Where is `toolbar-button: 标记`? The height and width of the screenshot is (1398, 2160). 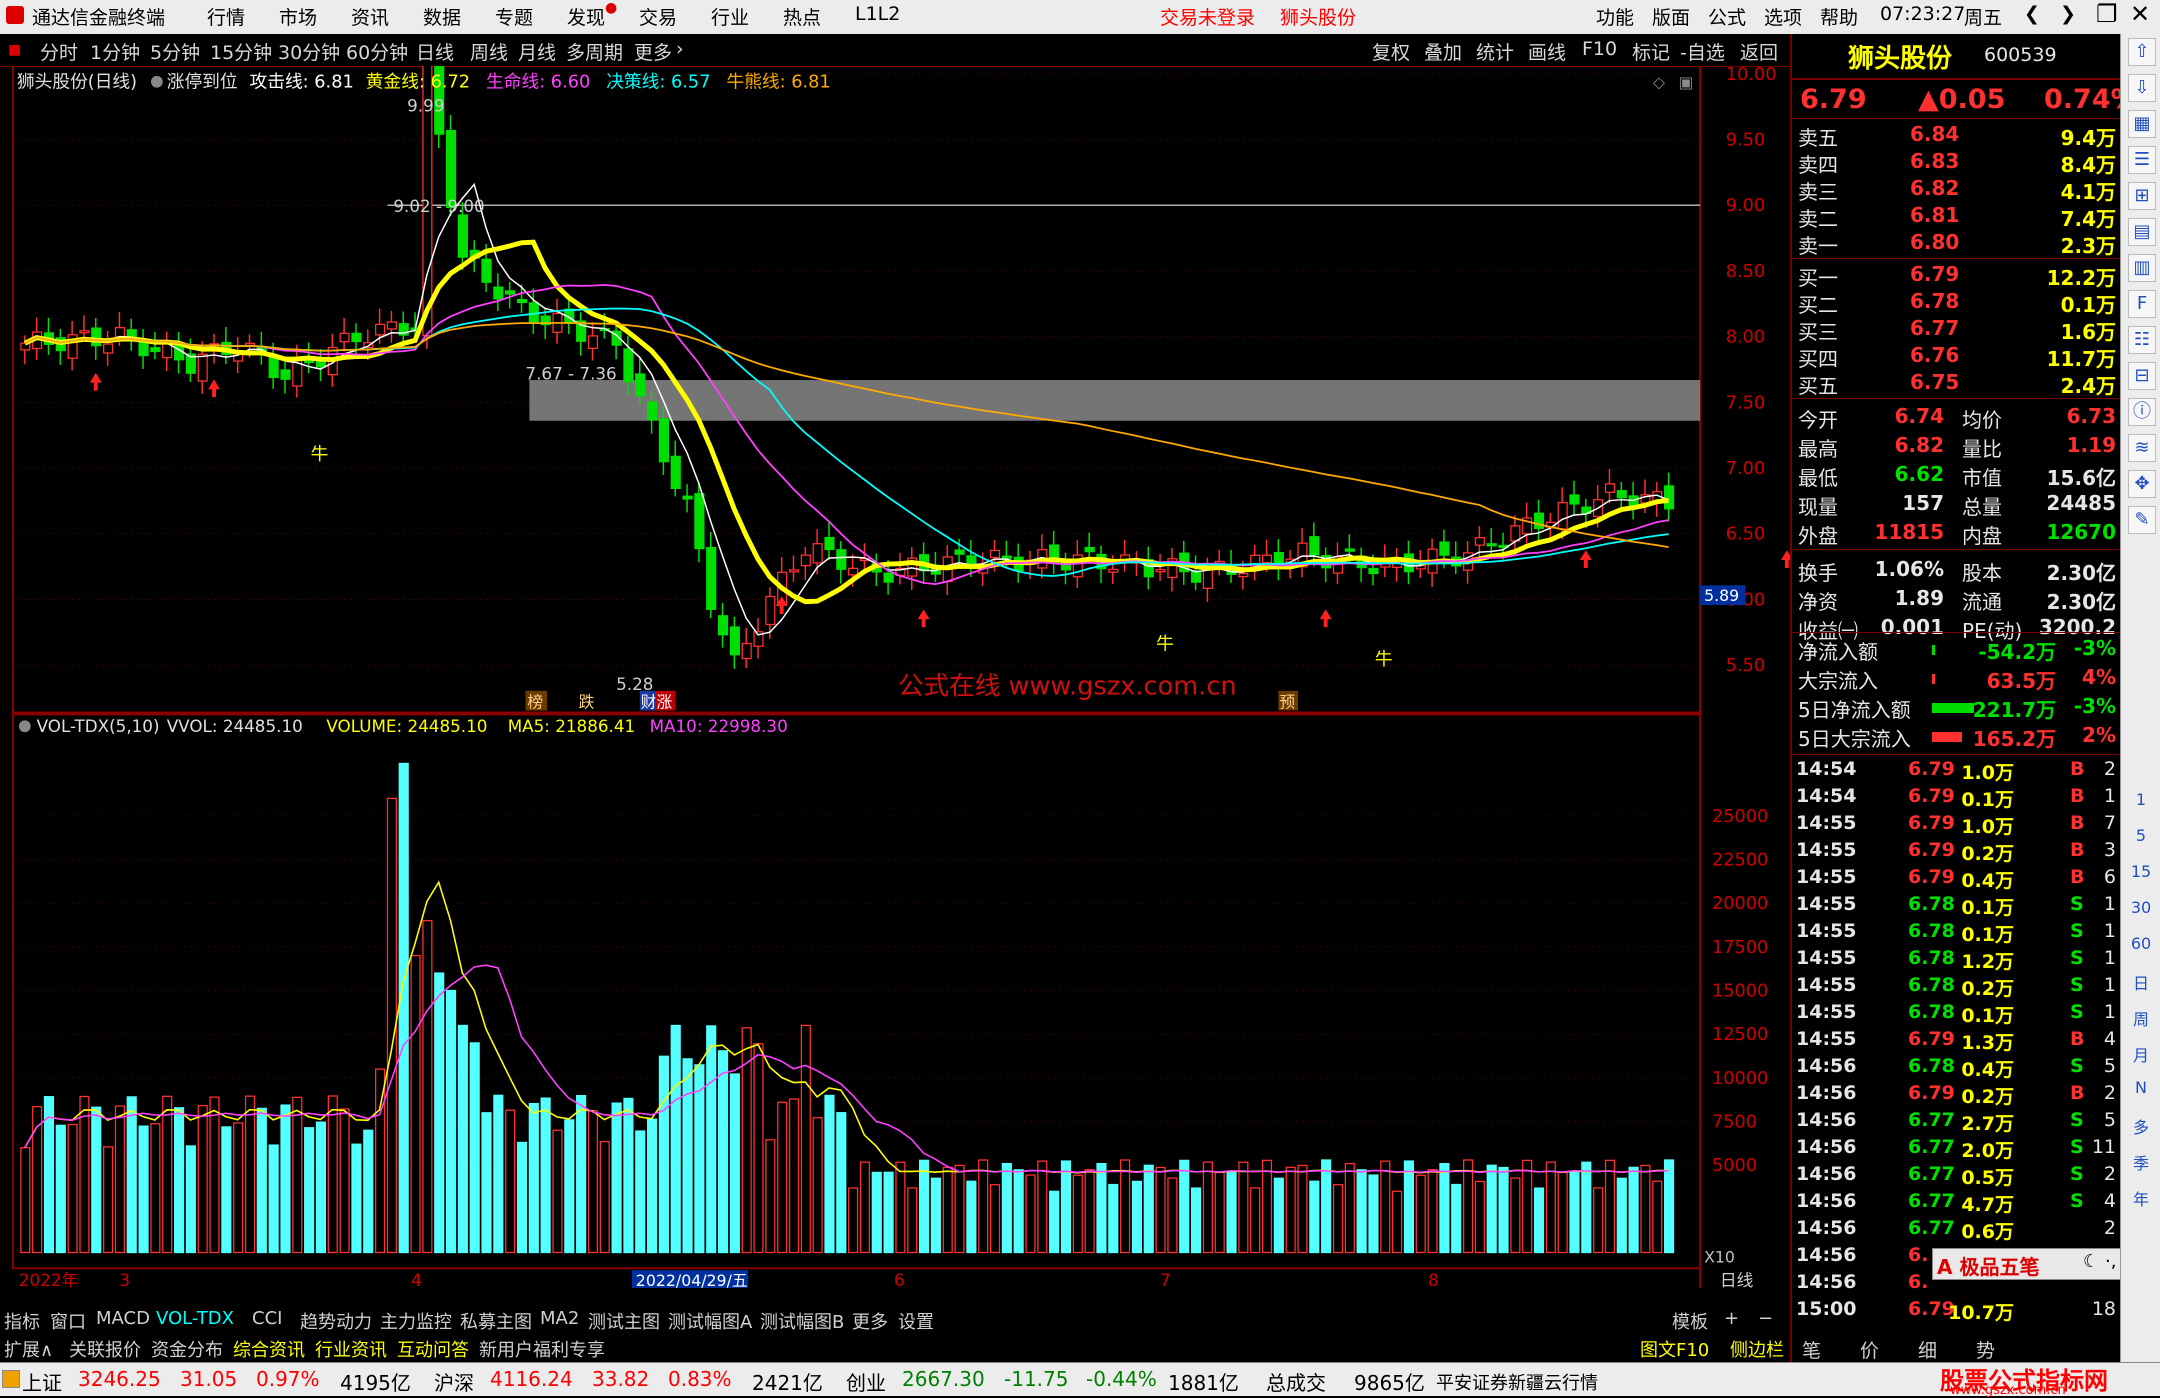 toolbar-button: 标记 is located at coordinates (1651, 51).